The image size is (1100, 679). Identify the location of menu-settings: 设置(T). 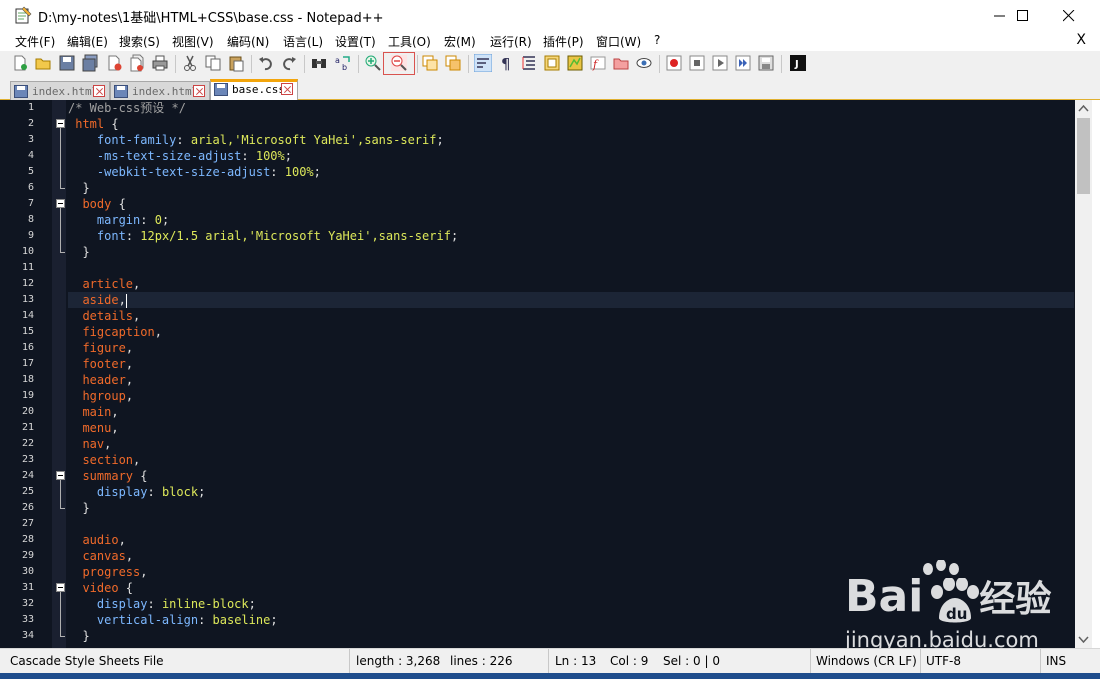
(355, 41).